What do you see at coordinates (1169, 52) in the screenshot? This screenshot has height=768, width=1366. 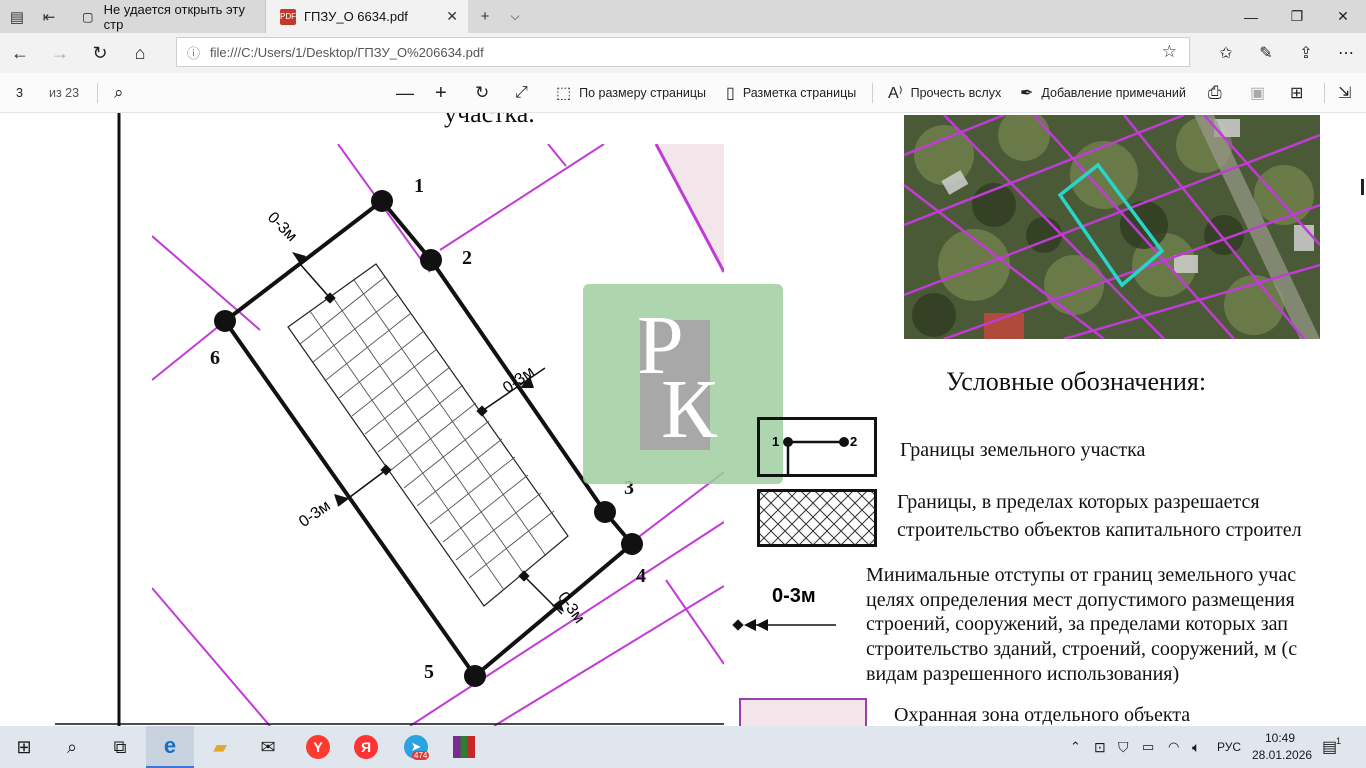 I see `favorite-star-icon: ☆` at bounding box center [1169, 52].